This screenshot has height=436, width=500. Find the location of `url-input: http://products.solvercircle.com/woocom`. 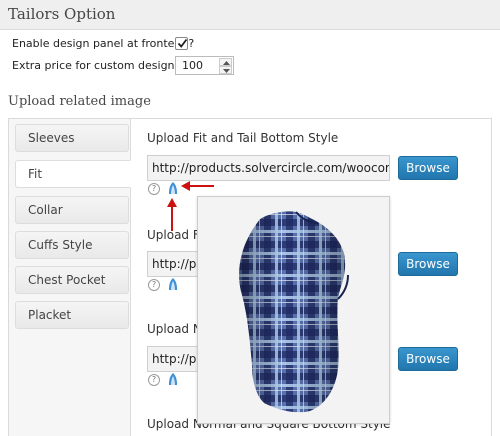

url-input: http://products.solvercircle.com/woocom is located at coordinates (268, 168).